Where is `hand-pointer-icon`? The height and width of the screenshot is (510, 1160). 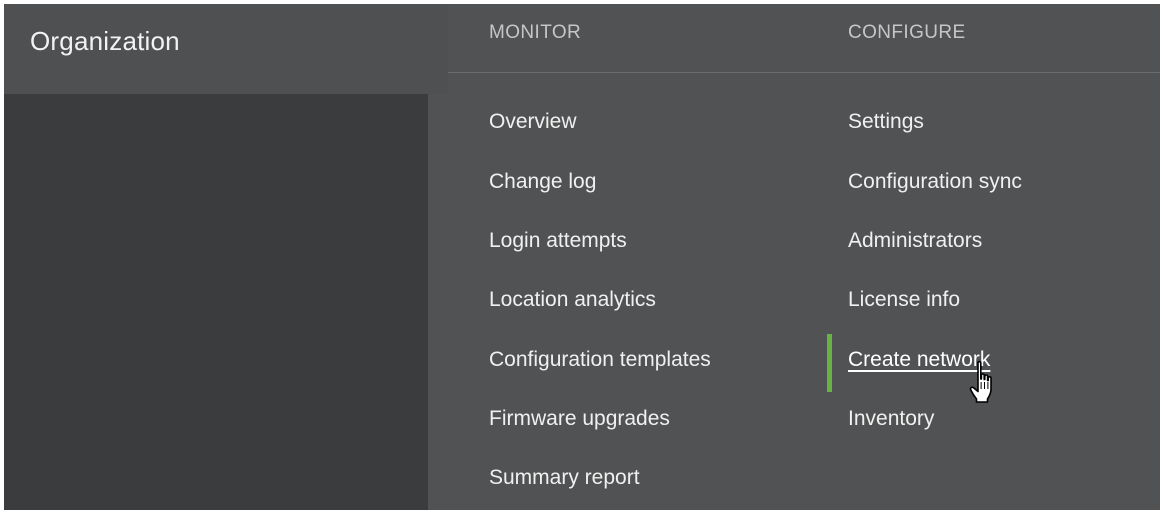
hand-pointer-icon is located at coordinates (980, 381).